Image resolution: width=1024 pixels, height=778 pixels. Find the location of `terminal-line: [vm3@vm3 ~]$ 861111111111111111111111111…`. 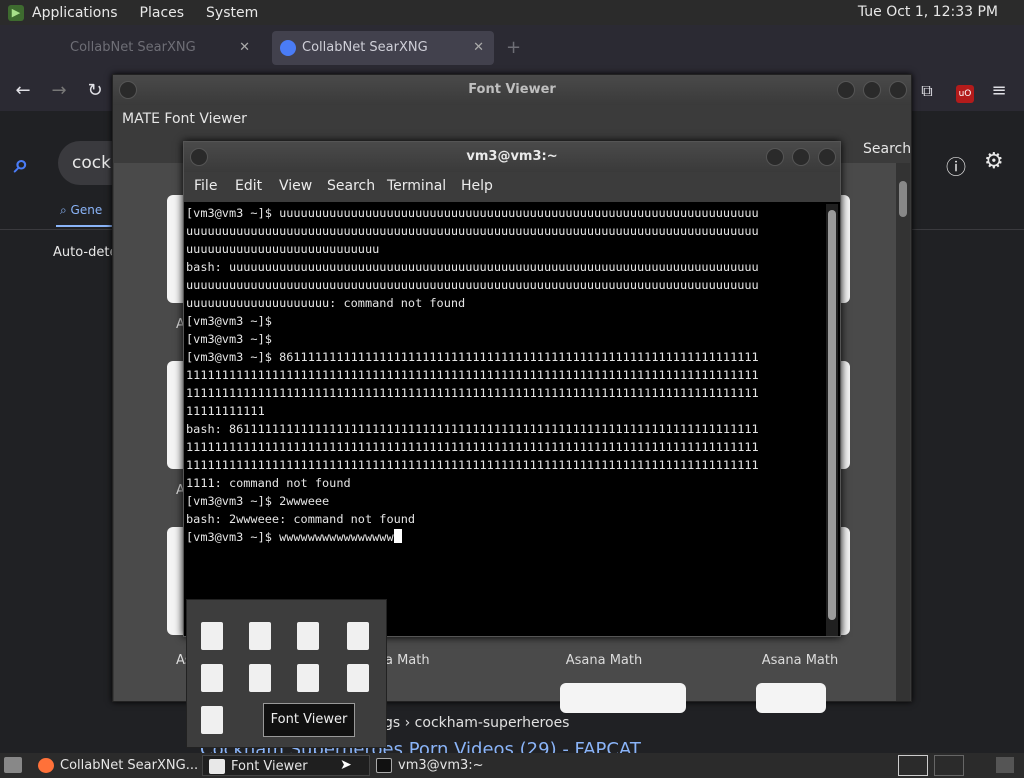

terminal-line: [vm3@vm3 ~]$ 861111111111111111111111111… is located at coordinates (472, 357).